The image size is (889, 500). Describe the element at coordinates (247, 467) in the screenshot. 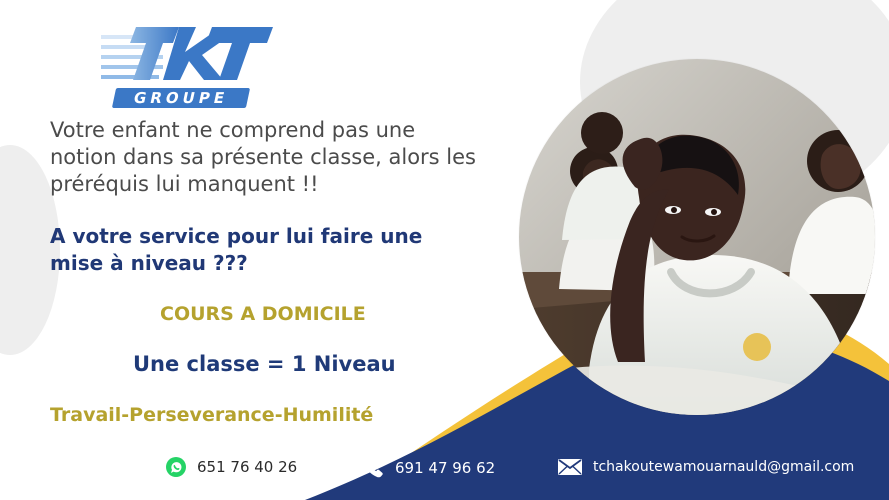

I see `whatsapp-number: 651 76 40 26` at that location.